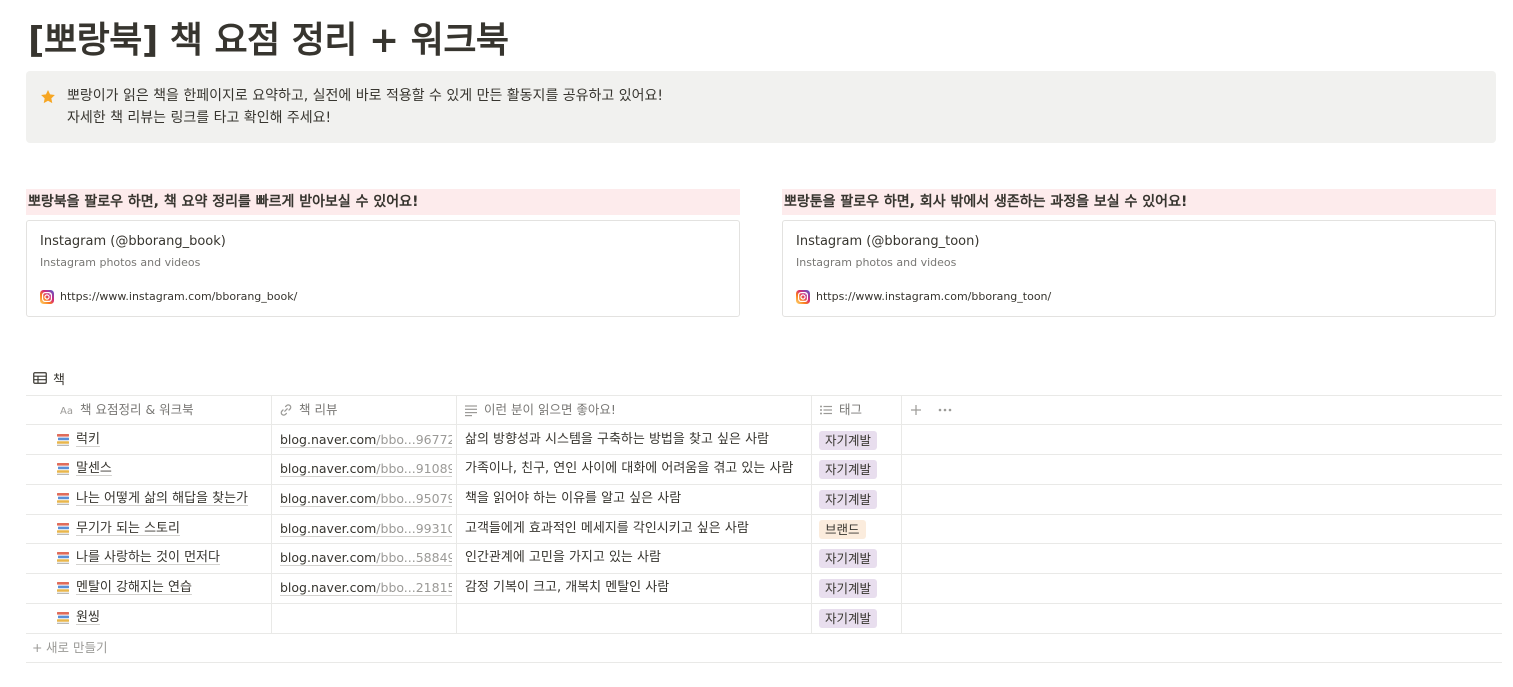  Describe the element at coordinates (637, 529) in the screenshot. I see `cell-target-reader: 고객들에게 효과적인 메세지를 각인시키고 싶은 사람` at that location.